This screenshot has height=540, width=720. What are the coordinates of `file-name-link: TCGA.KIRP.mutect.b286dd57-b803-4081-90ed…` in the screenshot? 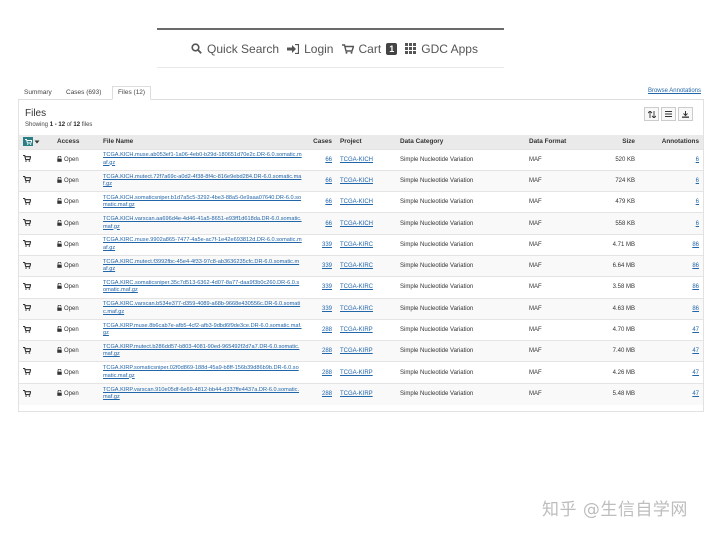 It's located at (202, 351).